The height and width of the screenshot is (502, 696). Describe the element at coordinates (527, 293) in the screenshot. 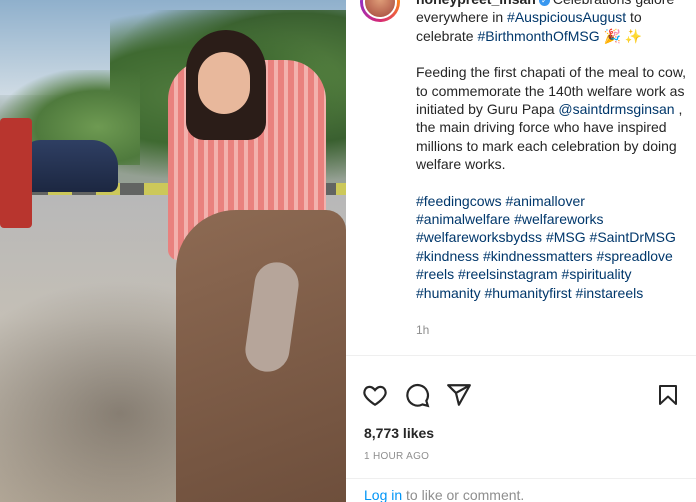

I see `hashtag: #humanityfirst` at that location.